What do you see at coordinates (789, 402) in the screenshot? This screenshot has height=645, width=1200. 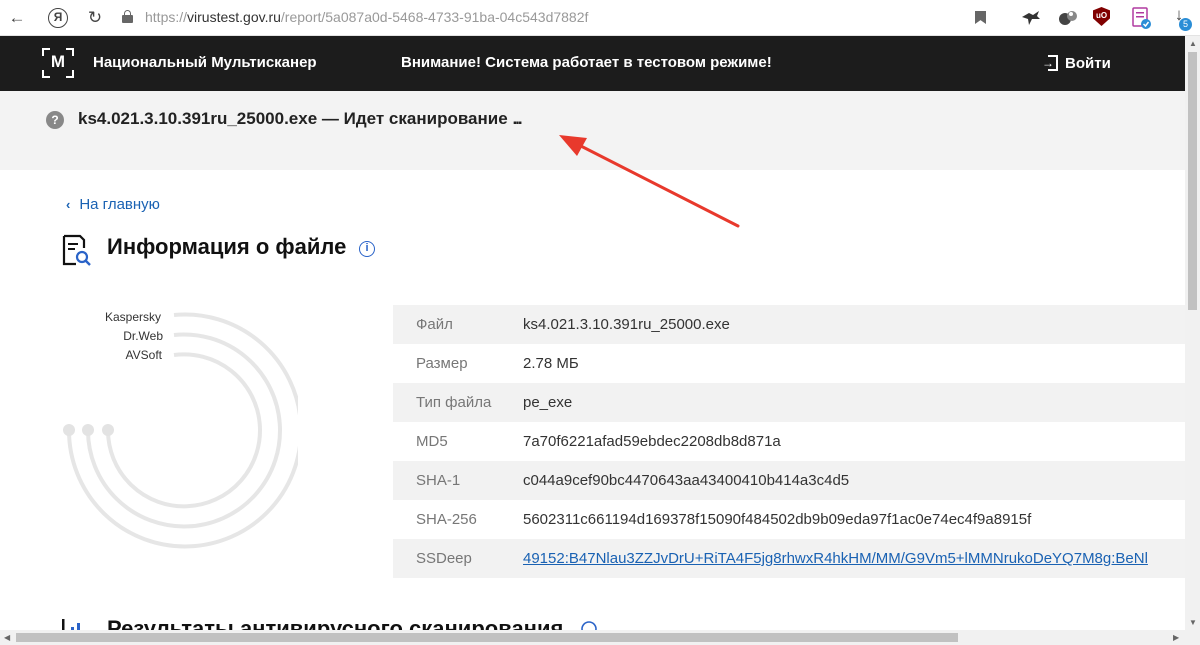 I see `table-row: Тип файла pe_exe` at bounding box center [789, 402].